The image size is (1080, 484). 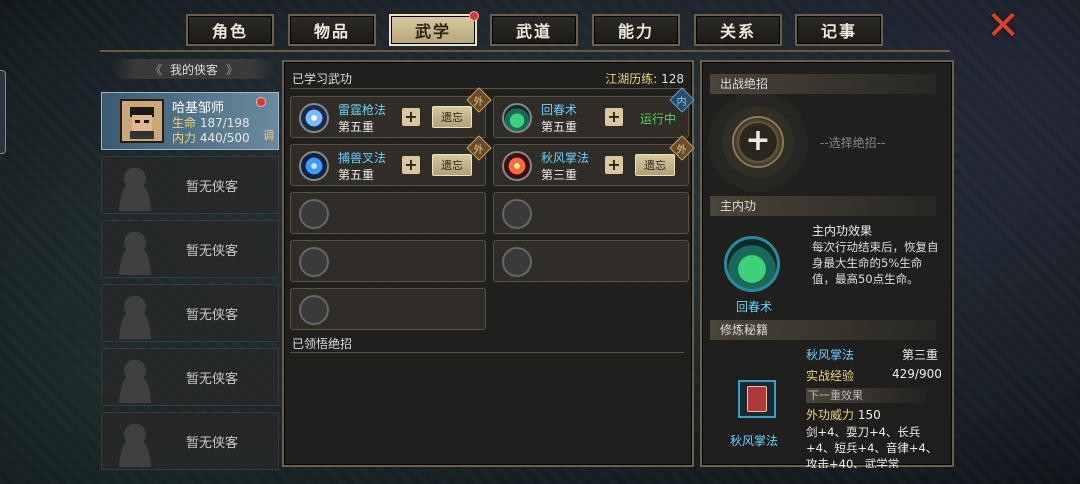 I want to click on skill-slot: 捕兽叉法 第五重 + 遗忘 外, so click(x=391, y=160).